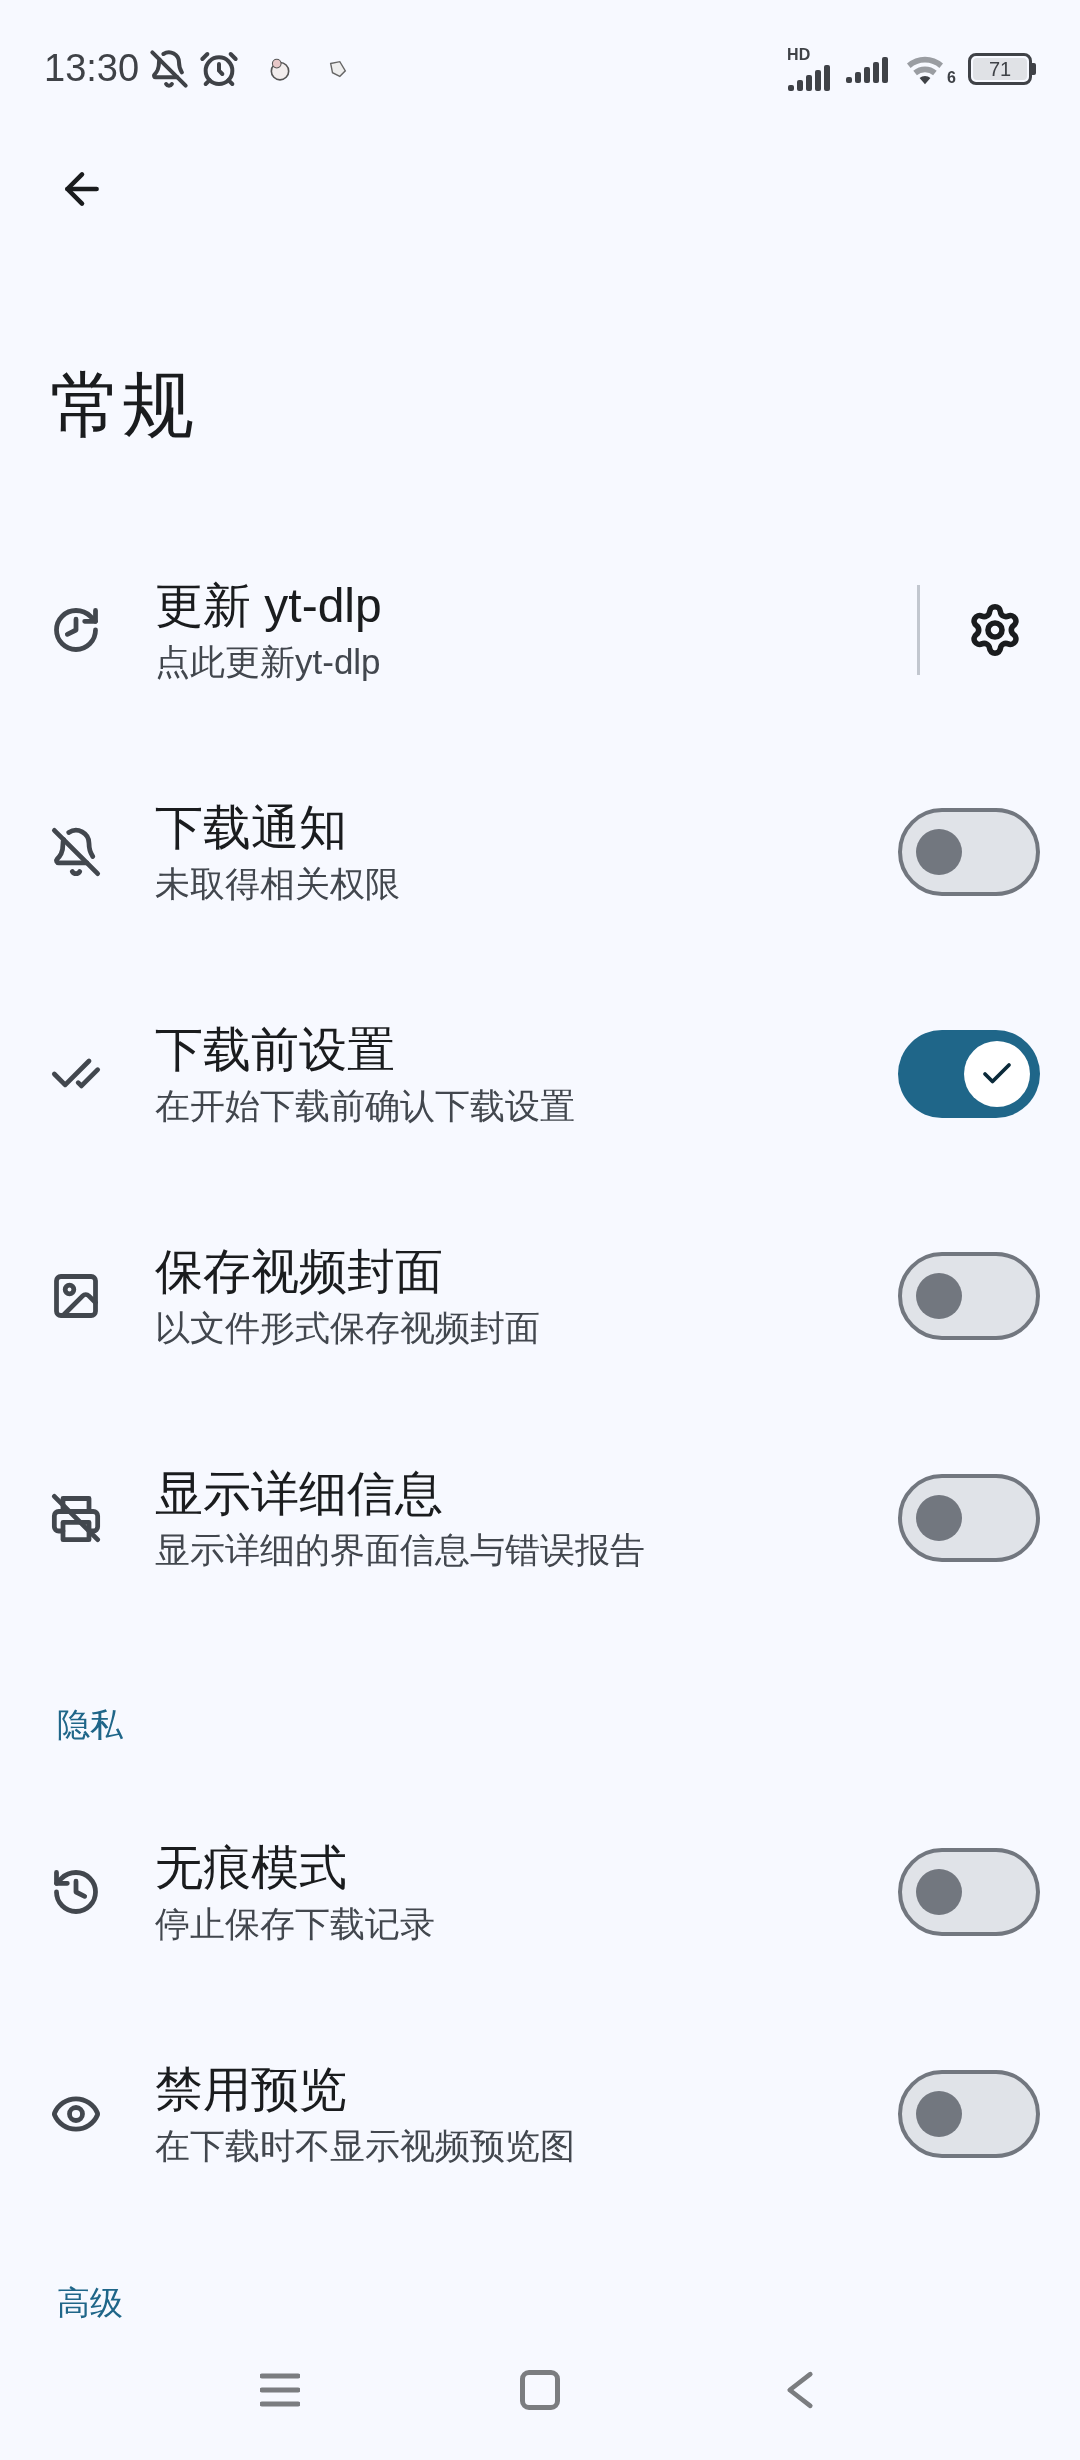 The image size is (1080, 2460). Describe the element at coordinates (540, 1892) in the screenshot. I see `settings-row: 无痕模式 停止保存下载记录` at that location.